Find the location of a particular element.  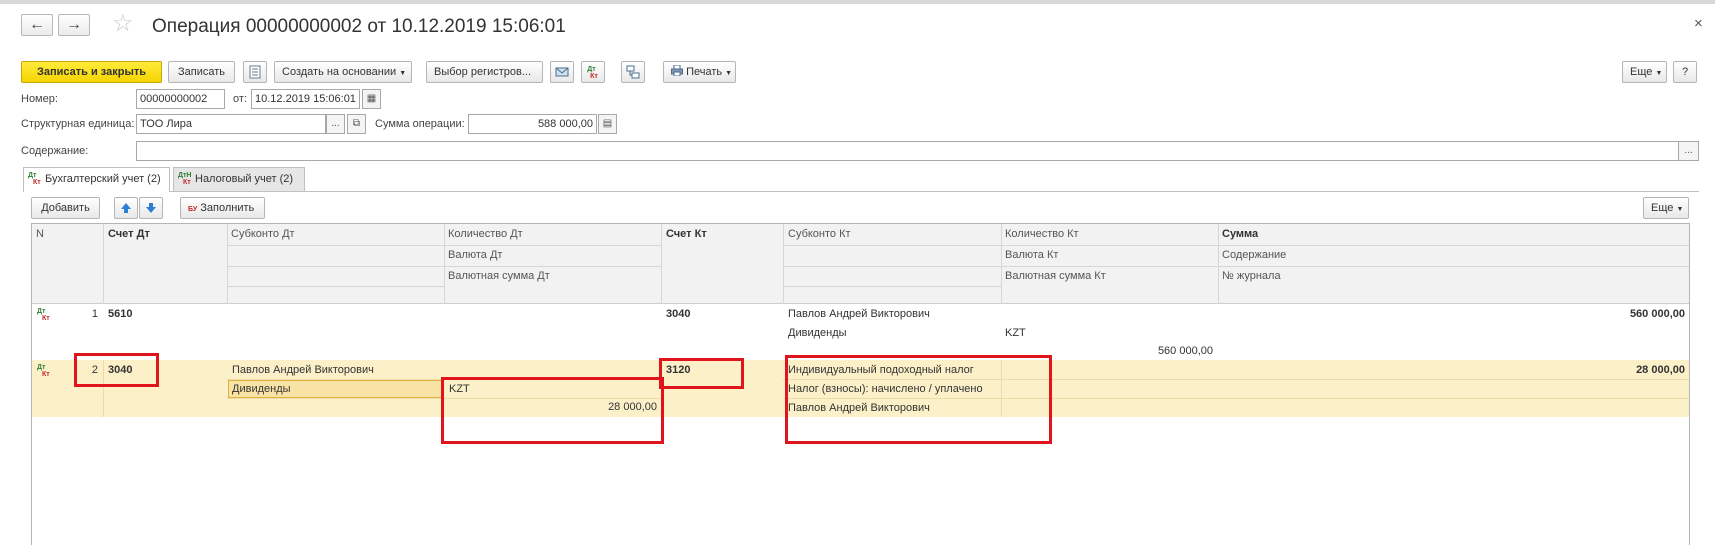

arrow-right-icon: → is located at coordinates (74, 24).